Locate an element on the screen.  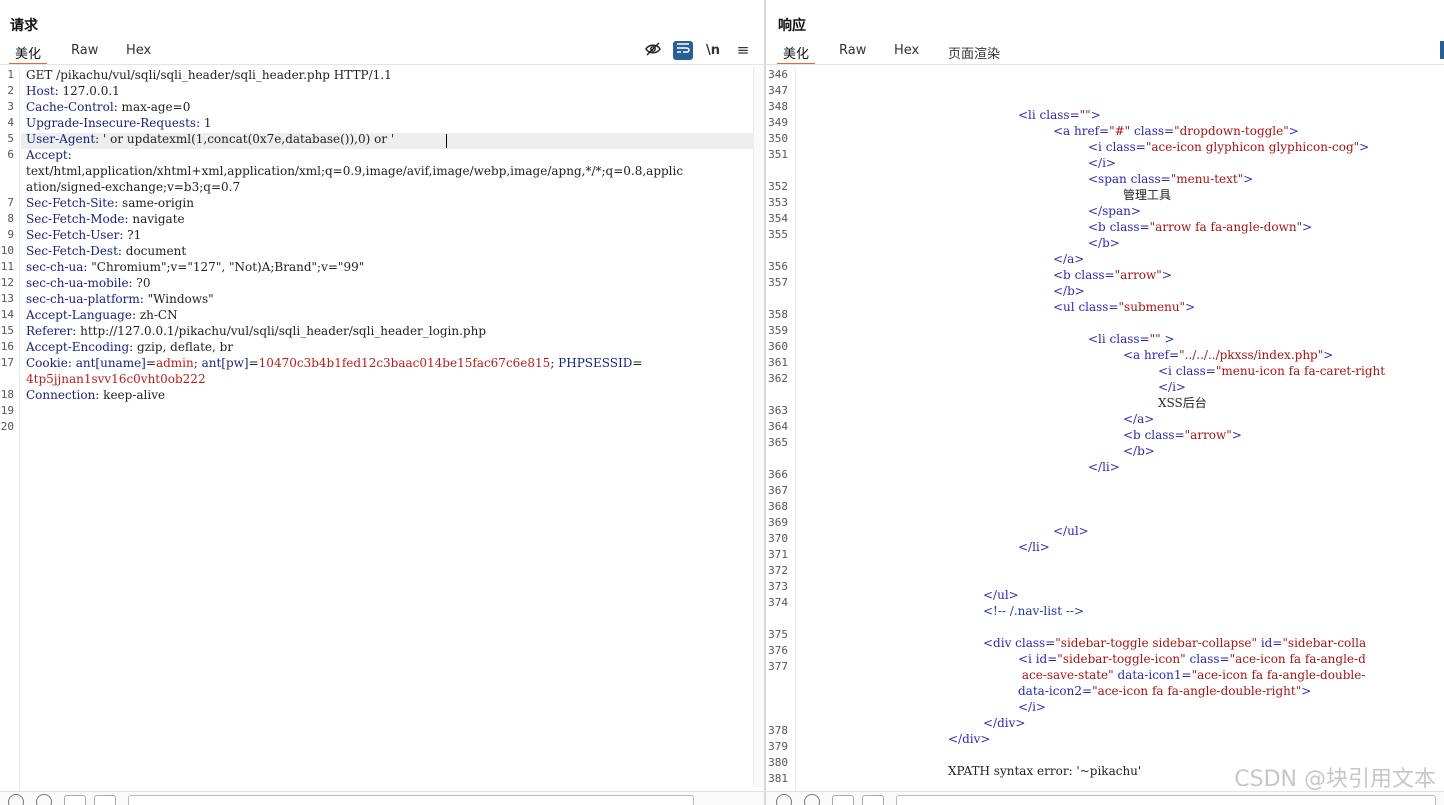
response-line: <li class=""> is located at coordinates (1059, 115).